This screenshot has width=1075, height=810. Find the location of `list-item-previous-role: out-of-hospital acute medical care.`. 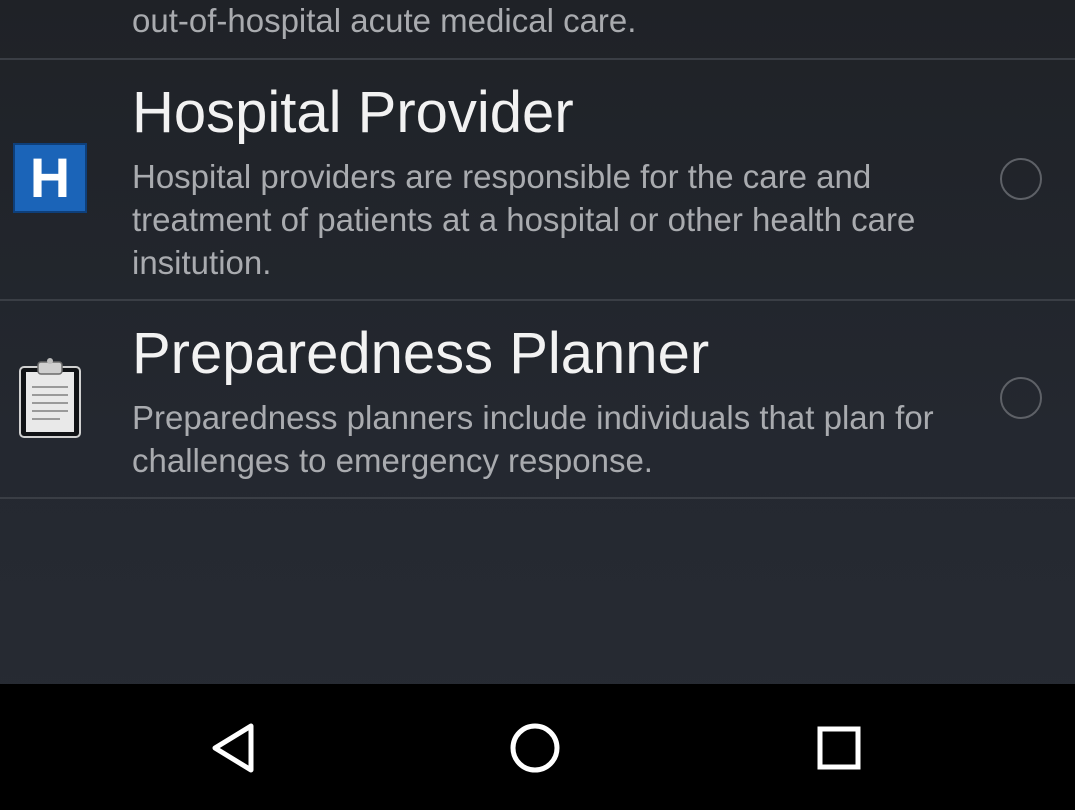

list-item-previous-role: out-of-hospital acute medical care. is located at coordinates (537, 30).